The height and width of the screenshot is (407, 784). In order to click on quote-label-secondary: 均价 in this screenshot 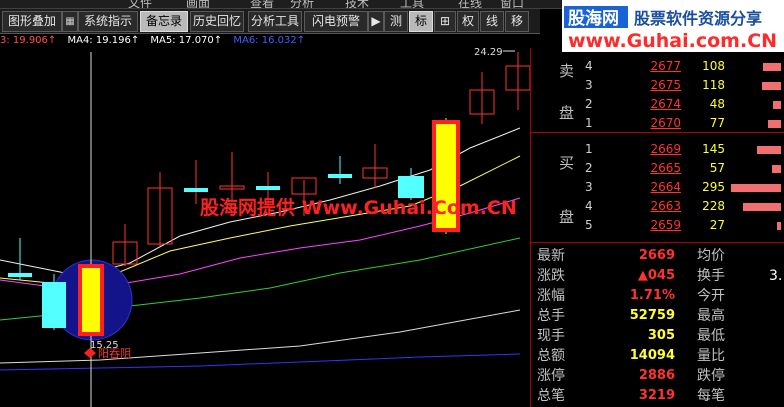, I will do `click(711, 256)`.